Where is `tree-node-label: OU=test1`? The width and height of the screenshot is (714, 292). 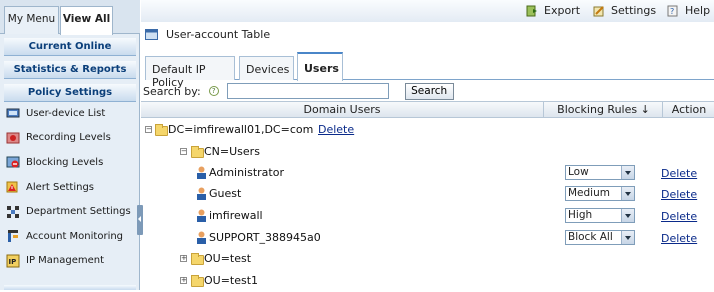 tree-node-label: OU=test1 is located at coordinates (231, 280).